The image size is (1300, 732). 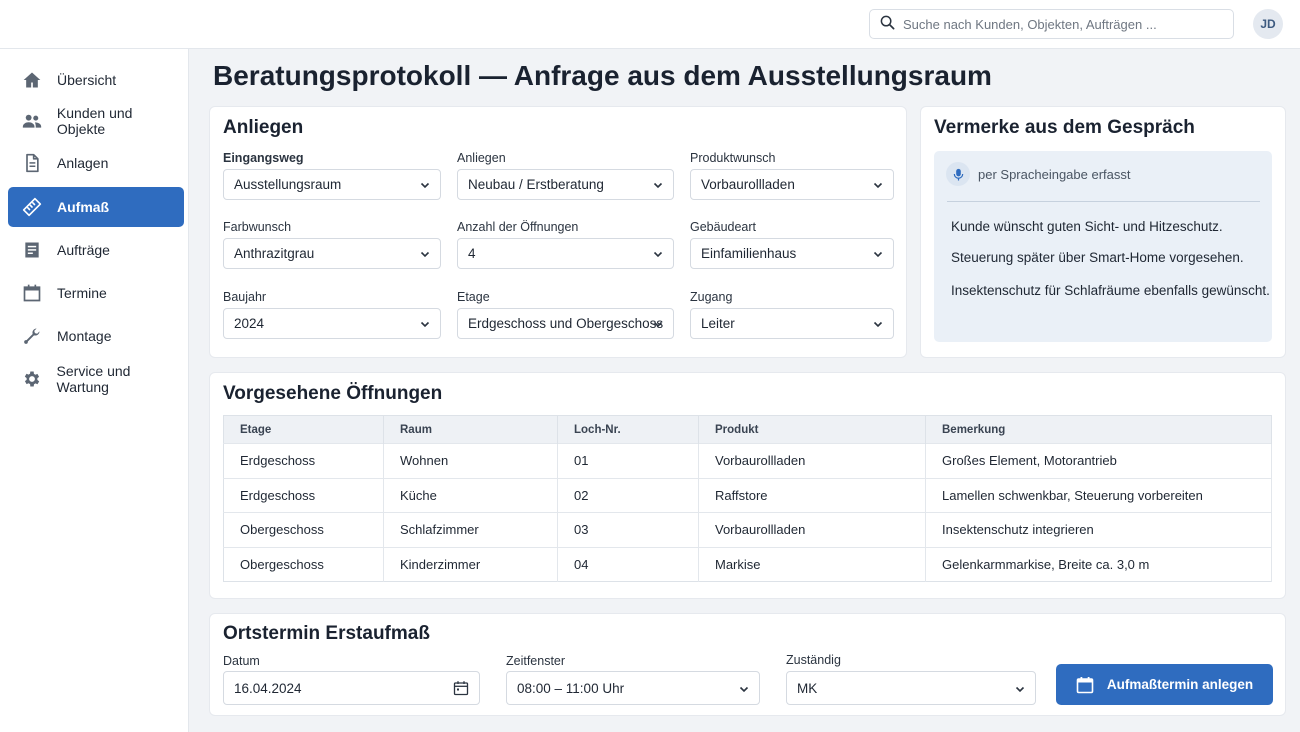 I want to click on sidebar-item-label: Termine, so click(x=82, y=293).